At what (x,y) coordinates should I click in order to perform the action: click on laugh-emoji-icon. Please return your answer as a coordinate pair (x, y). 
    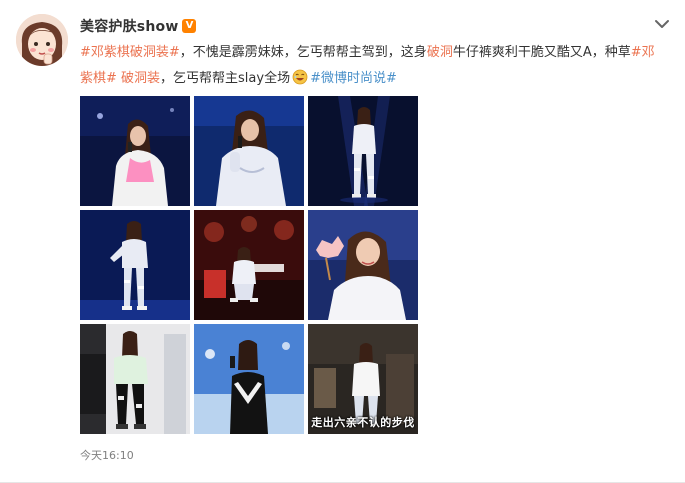
    Looking at the image, I should click on (300, 77).